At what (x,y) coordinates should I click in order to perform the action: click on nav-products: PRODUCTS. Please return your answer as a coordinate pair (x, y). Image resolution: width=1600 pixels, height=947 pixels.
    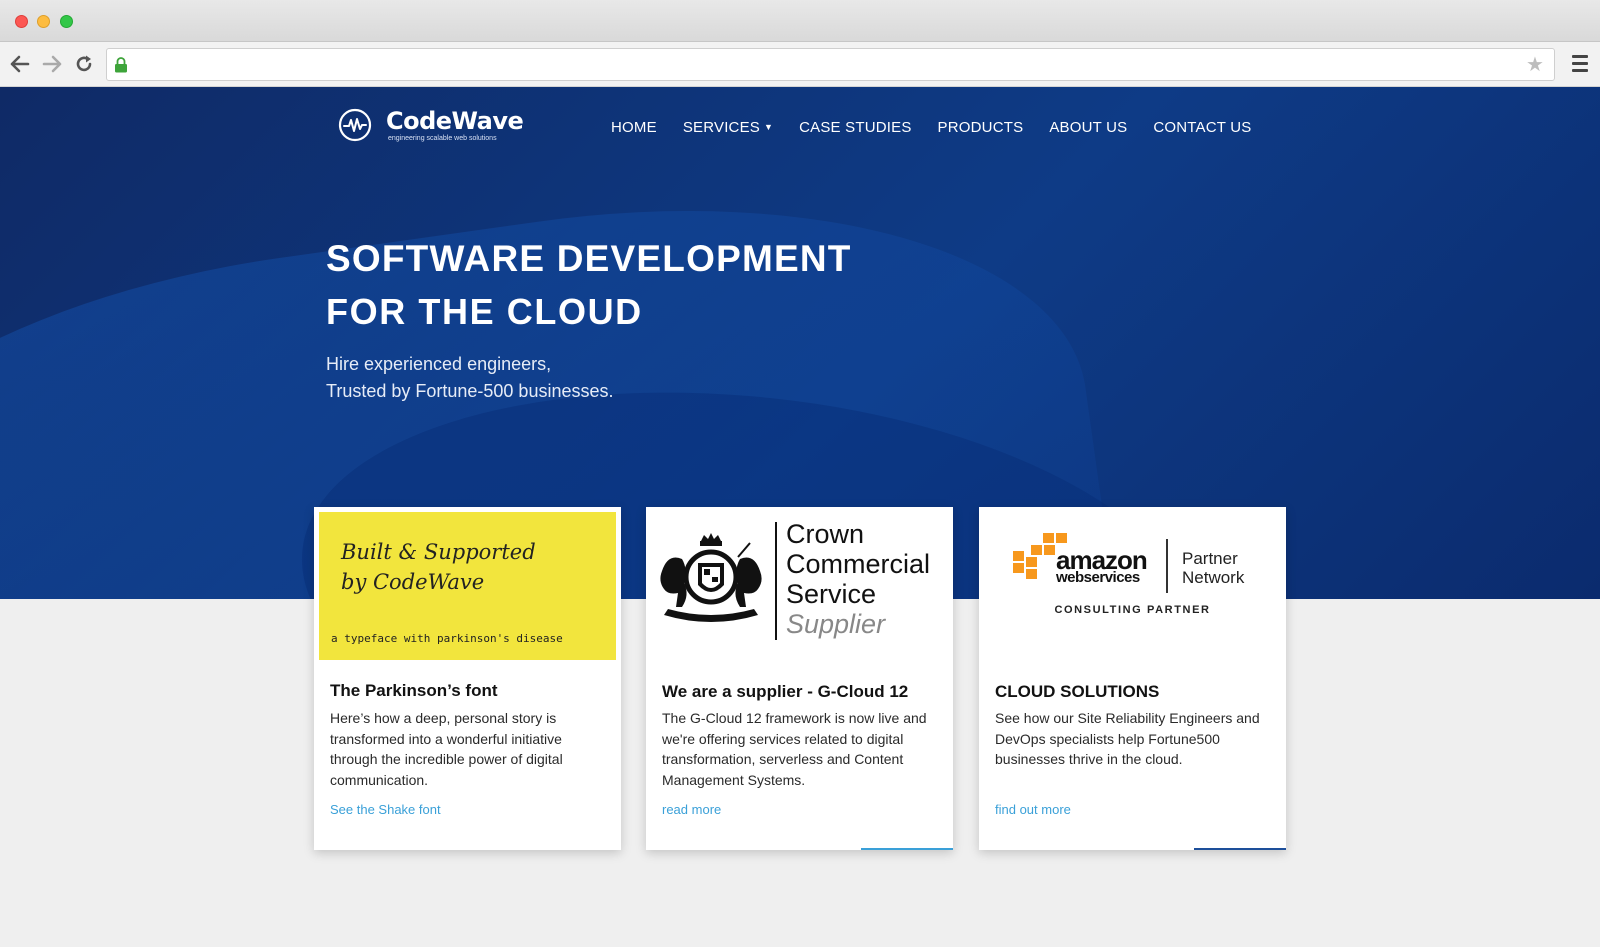
    Looking at the image, I should click on (981, 127).